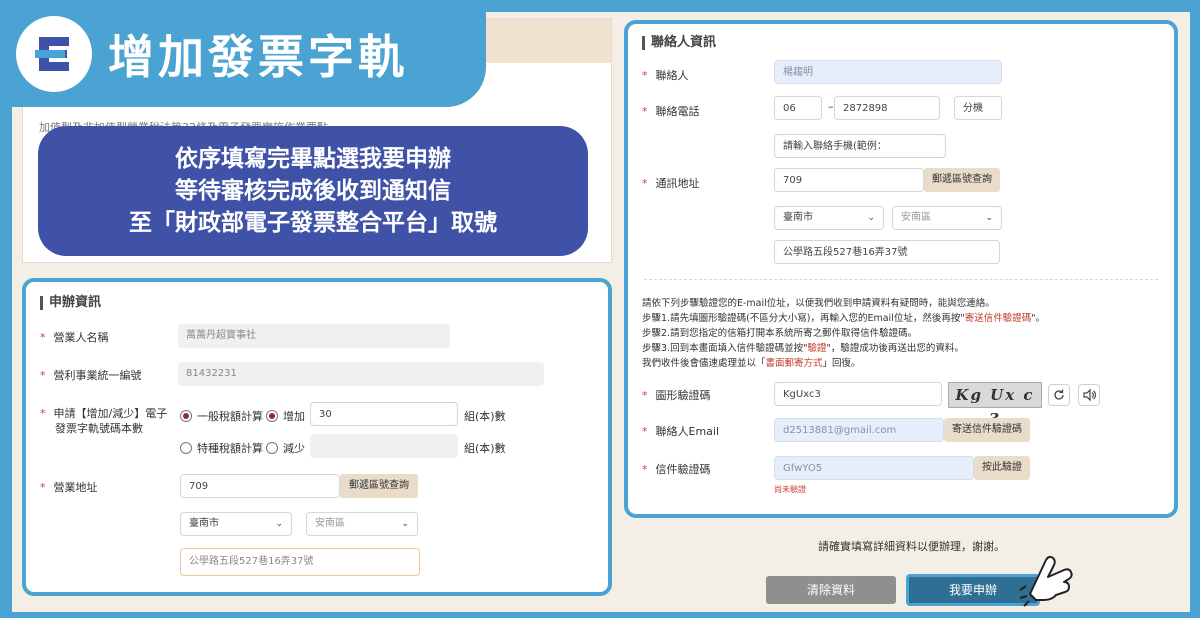  I want to click on banner-line-3: 至「財政部電子發票整合平台」取號, so click(313, 223).